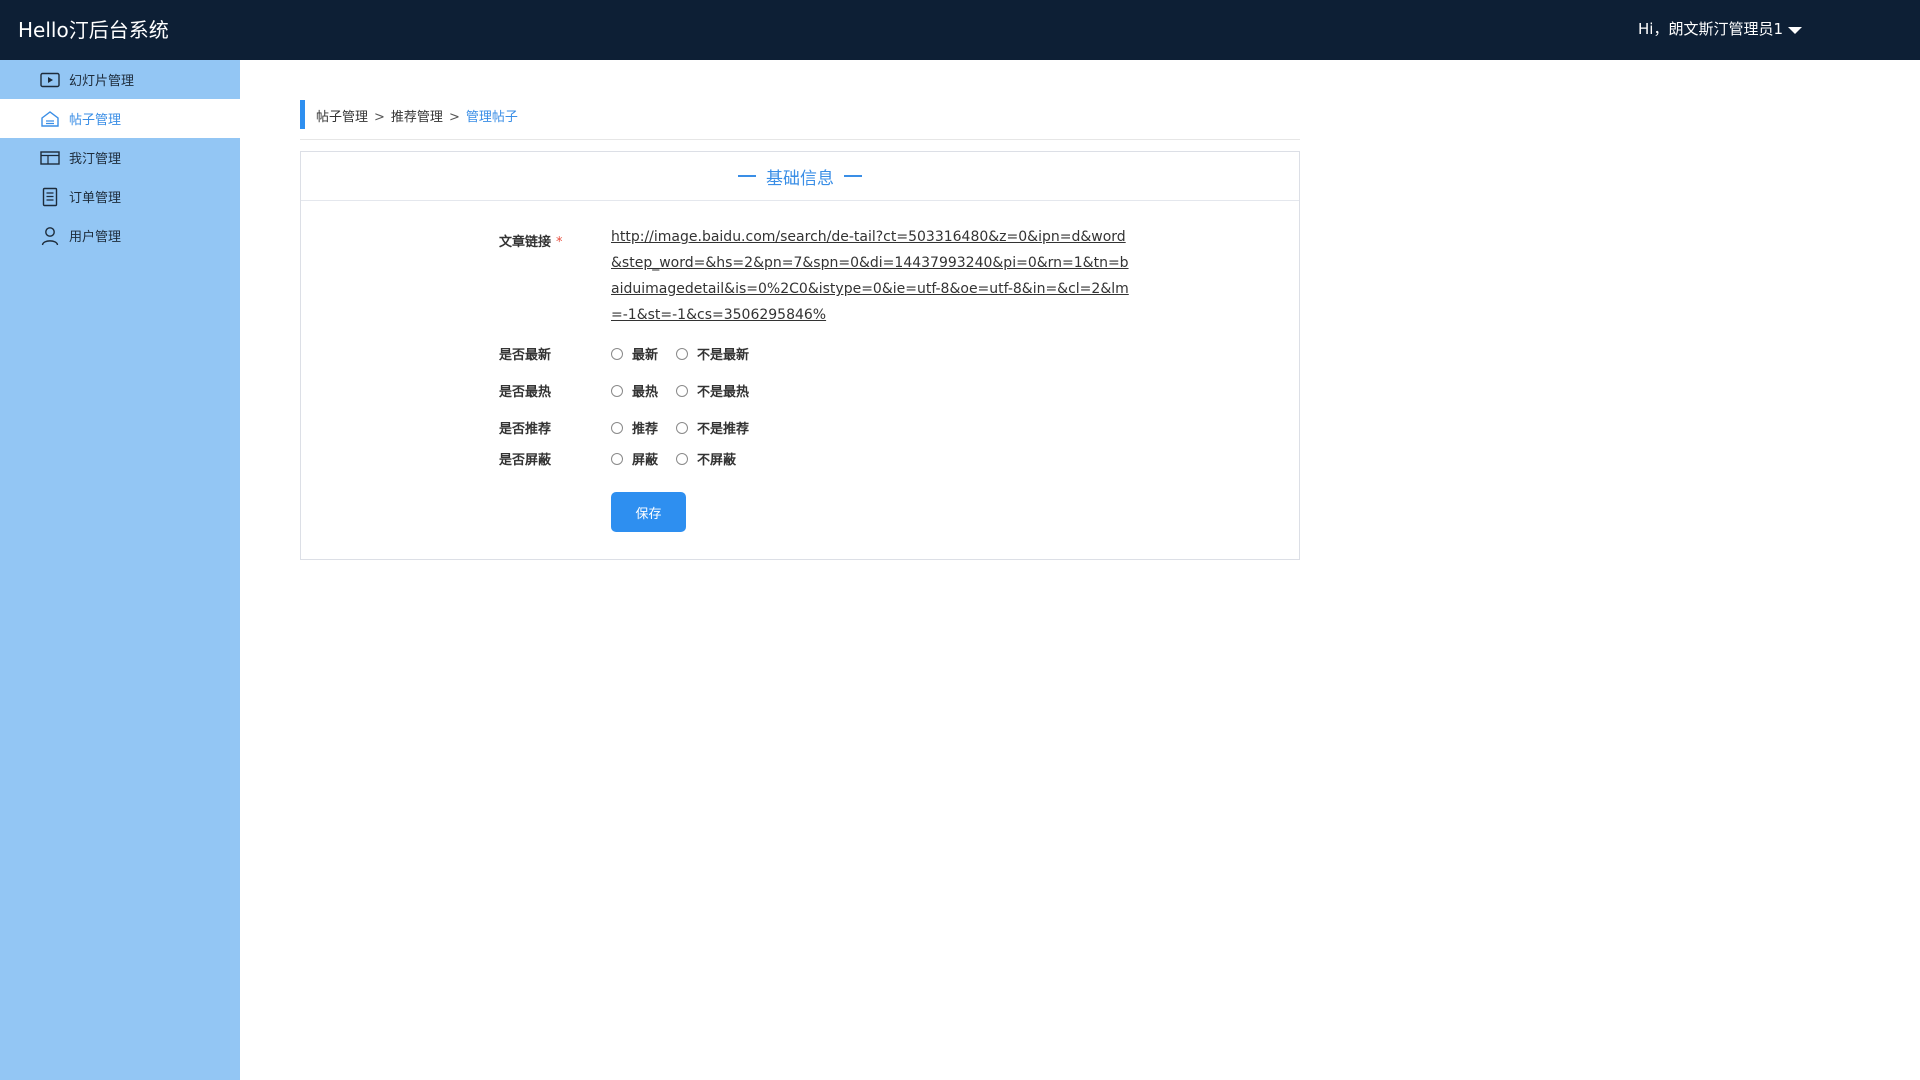  I want to click on sidebar-item-label: 我汀管理, so click(95, 159).